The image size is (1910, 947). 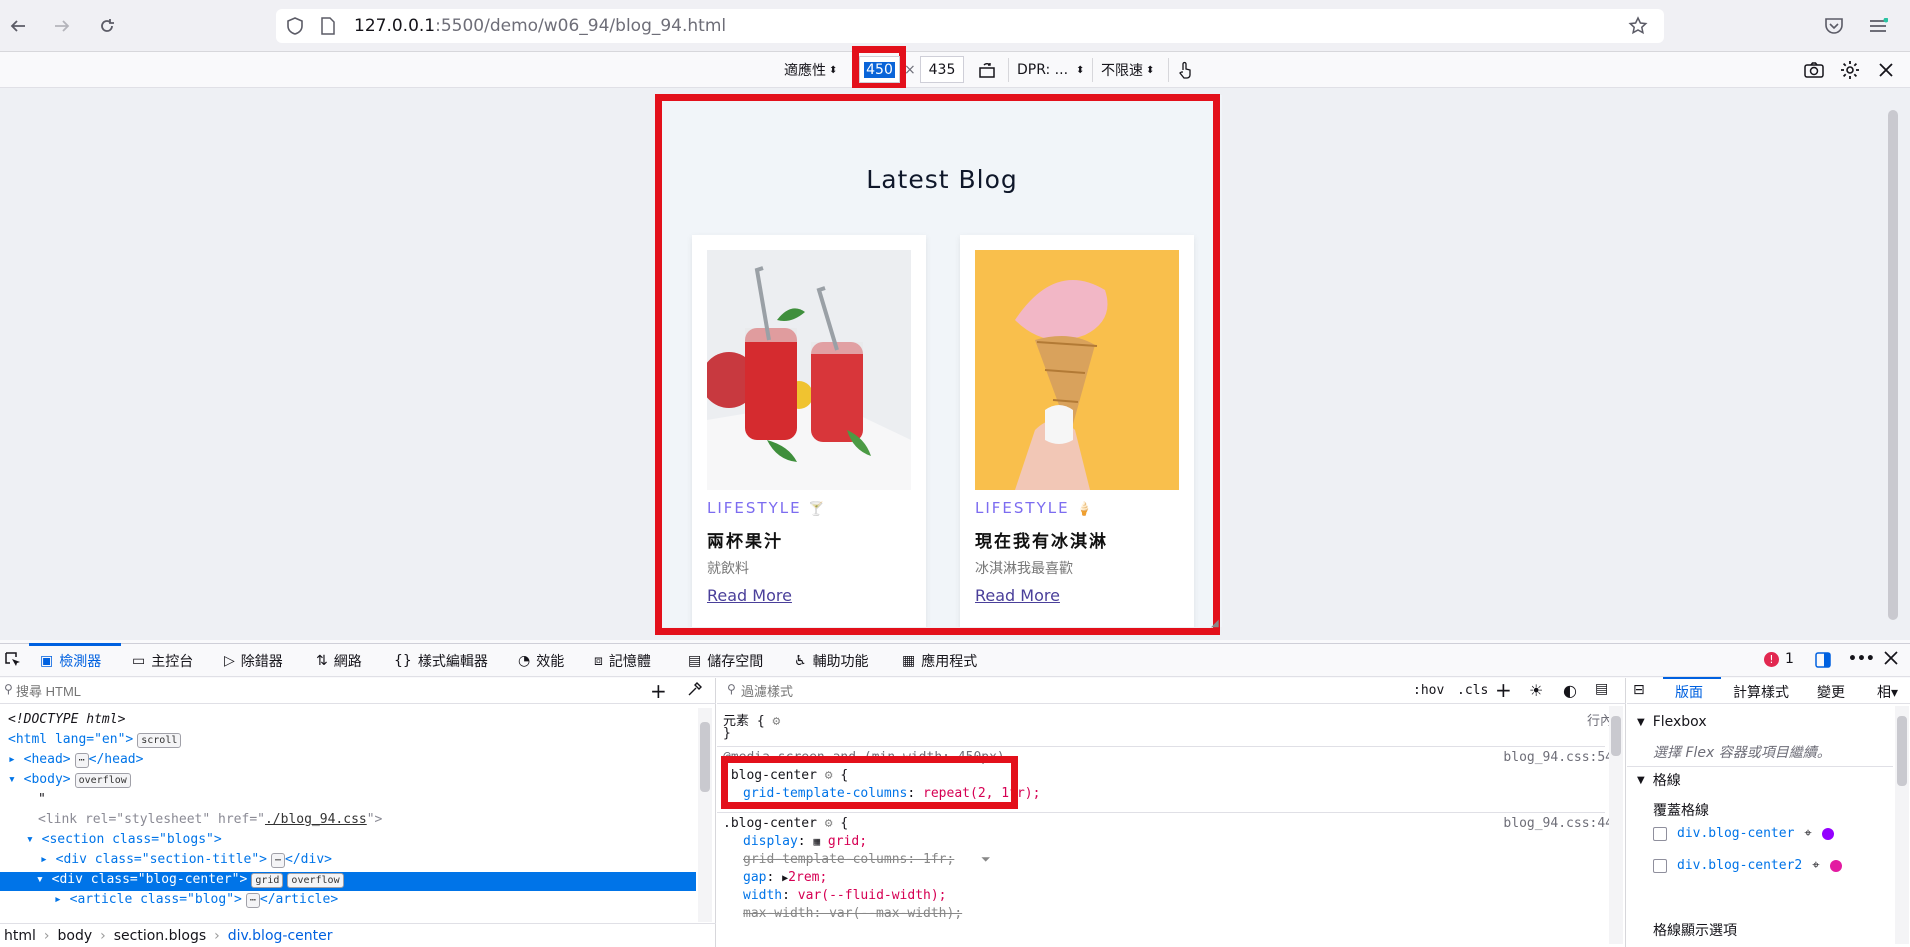 I want to click on tab-more: 相▾, so click(x=1887, y=692).